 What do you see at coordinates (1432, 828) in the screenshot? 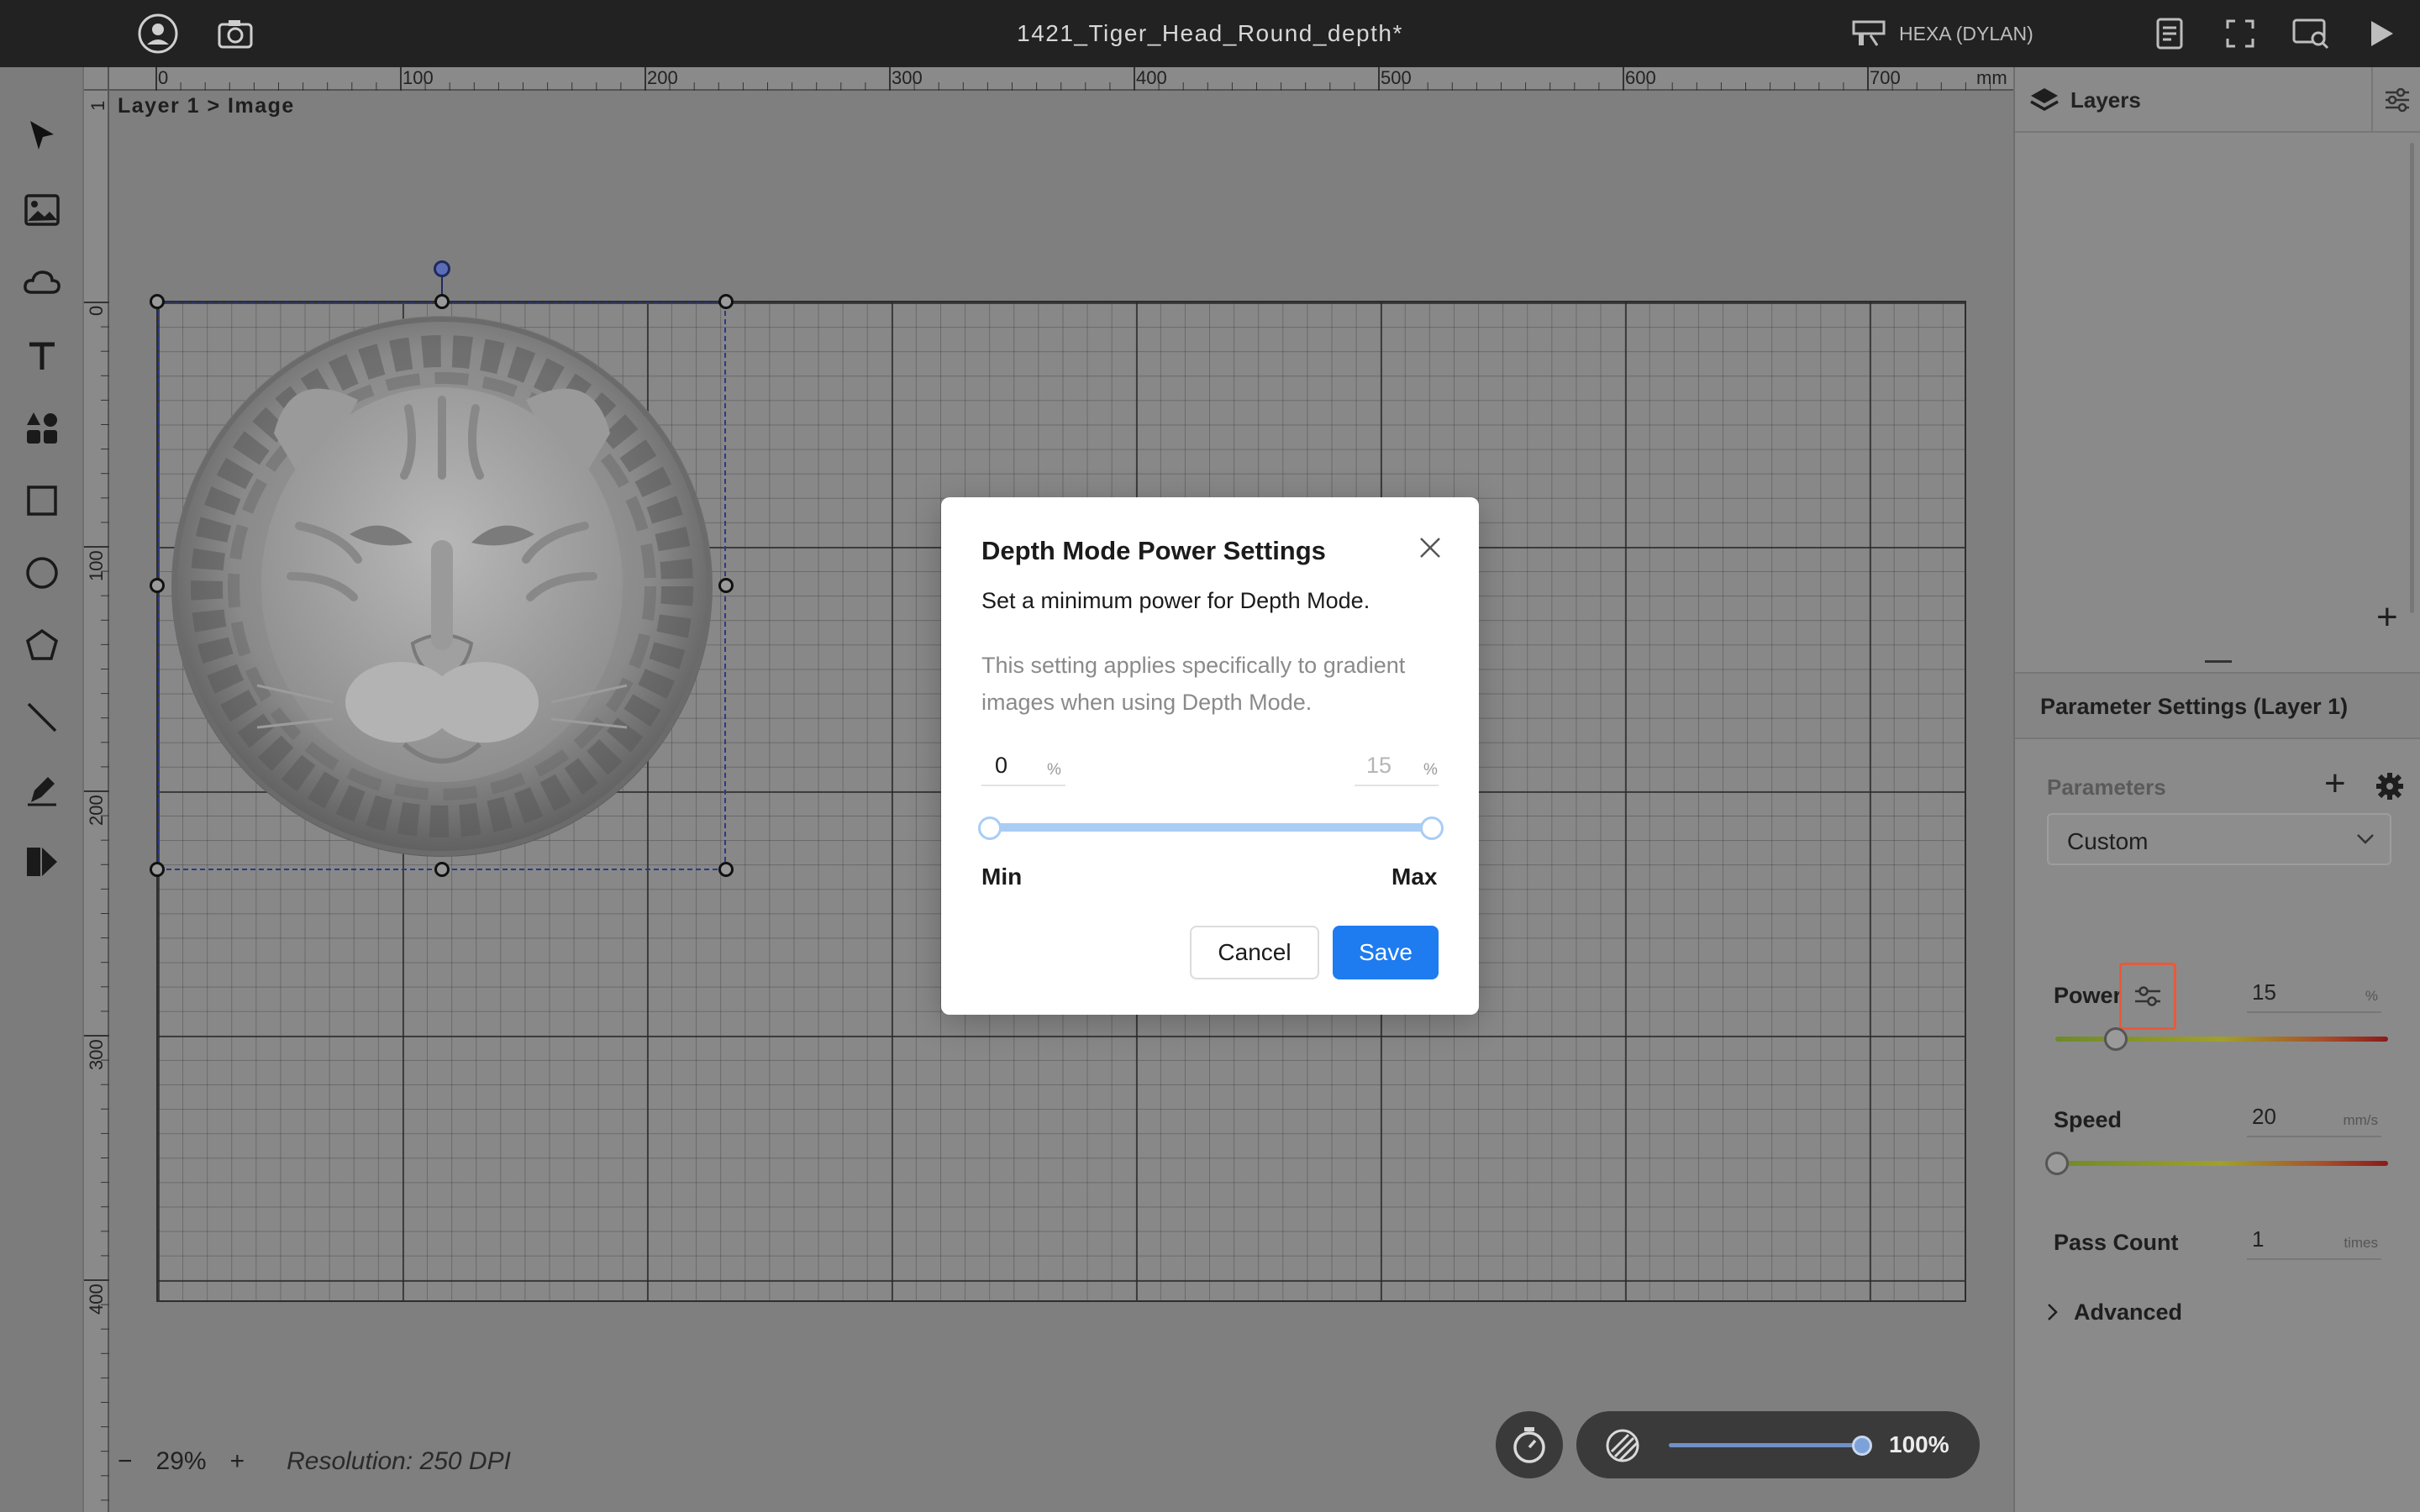
I see `max-range-thumb` at bounding box center [1432, 828].